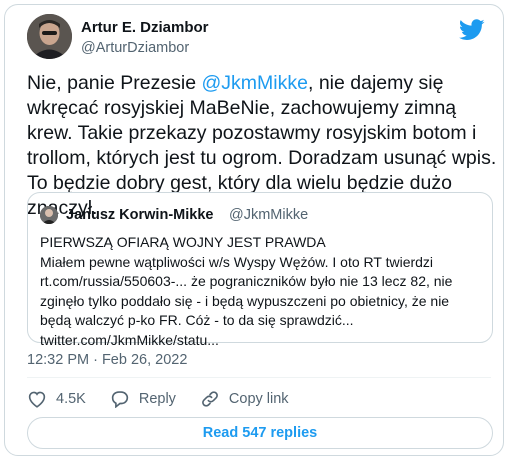 Image resolution: width=508 pixels, height=460 pixels. Describe the element at coordinates (259, 377) in the screenshot. I see `divider` at that location.